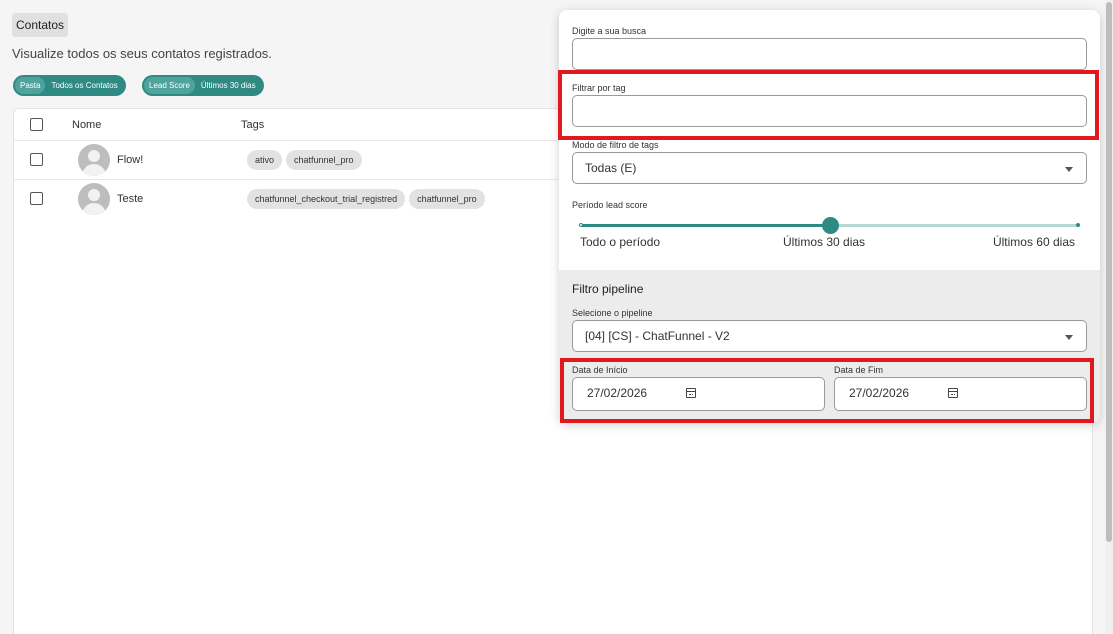 The width and height of the screenshot is (1113, 634). Describe the element at coordinates (617, 393) in the screenshot. I see `start-date-value: 27/02/2026` at that location.